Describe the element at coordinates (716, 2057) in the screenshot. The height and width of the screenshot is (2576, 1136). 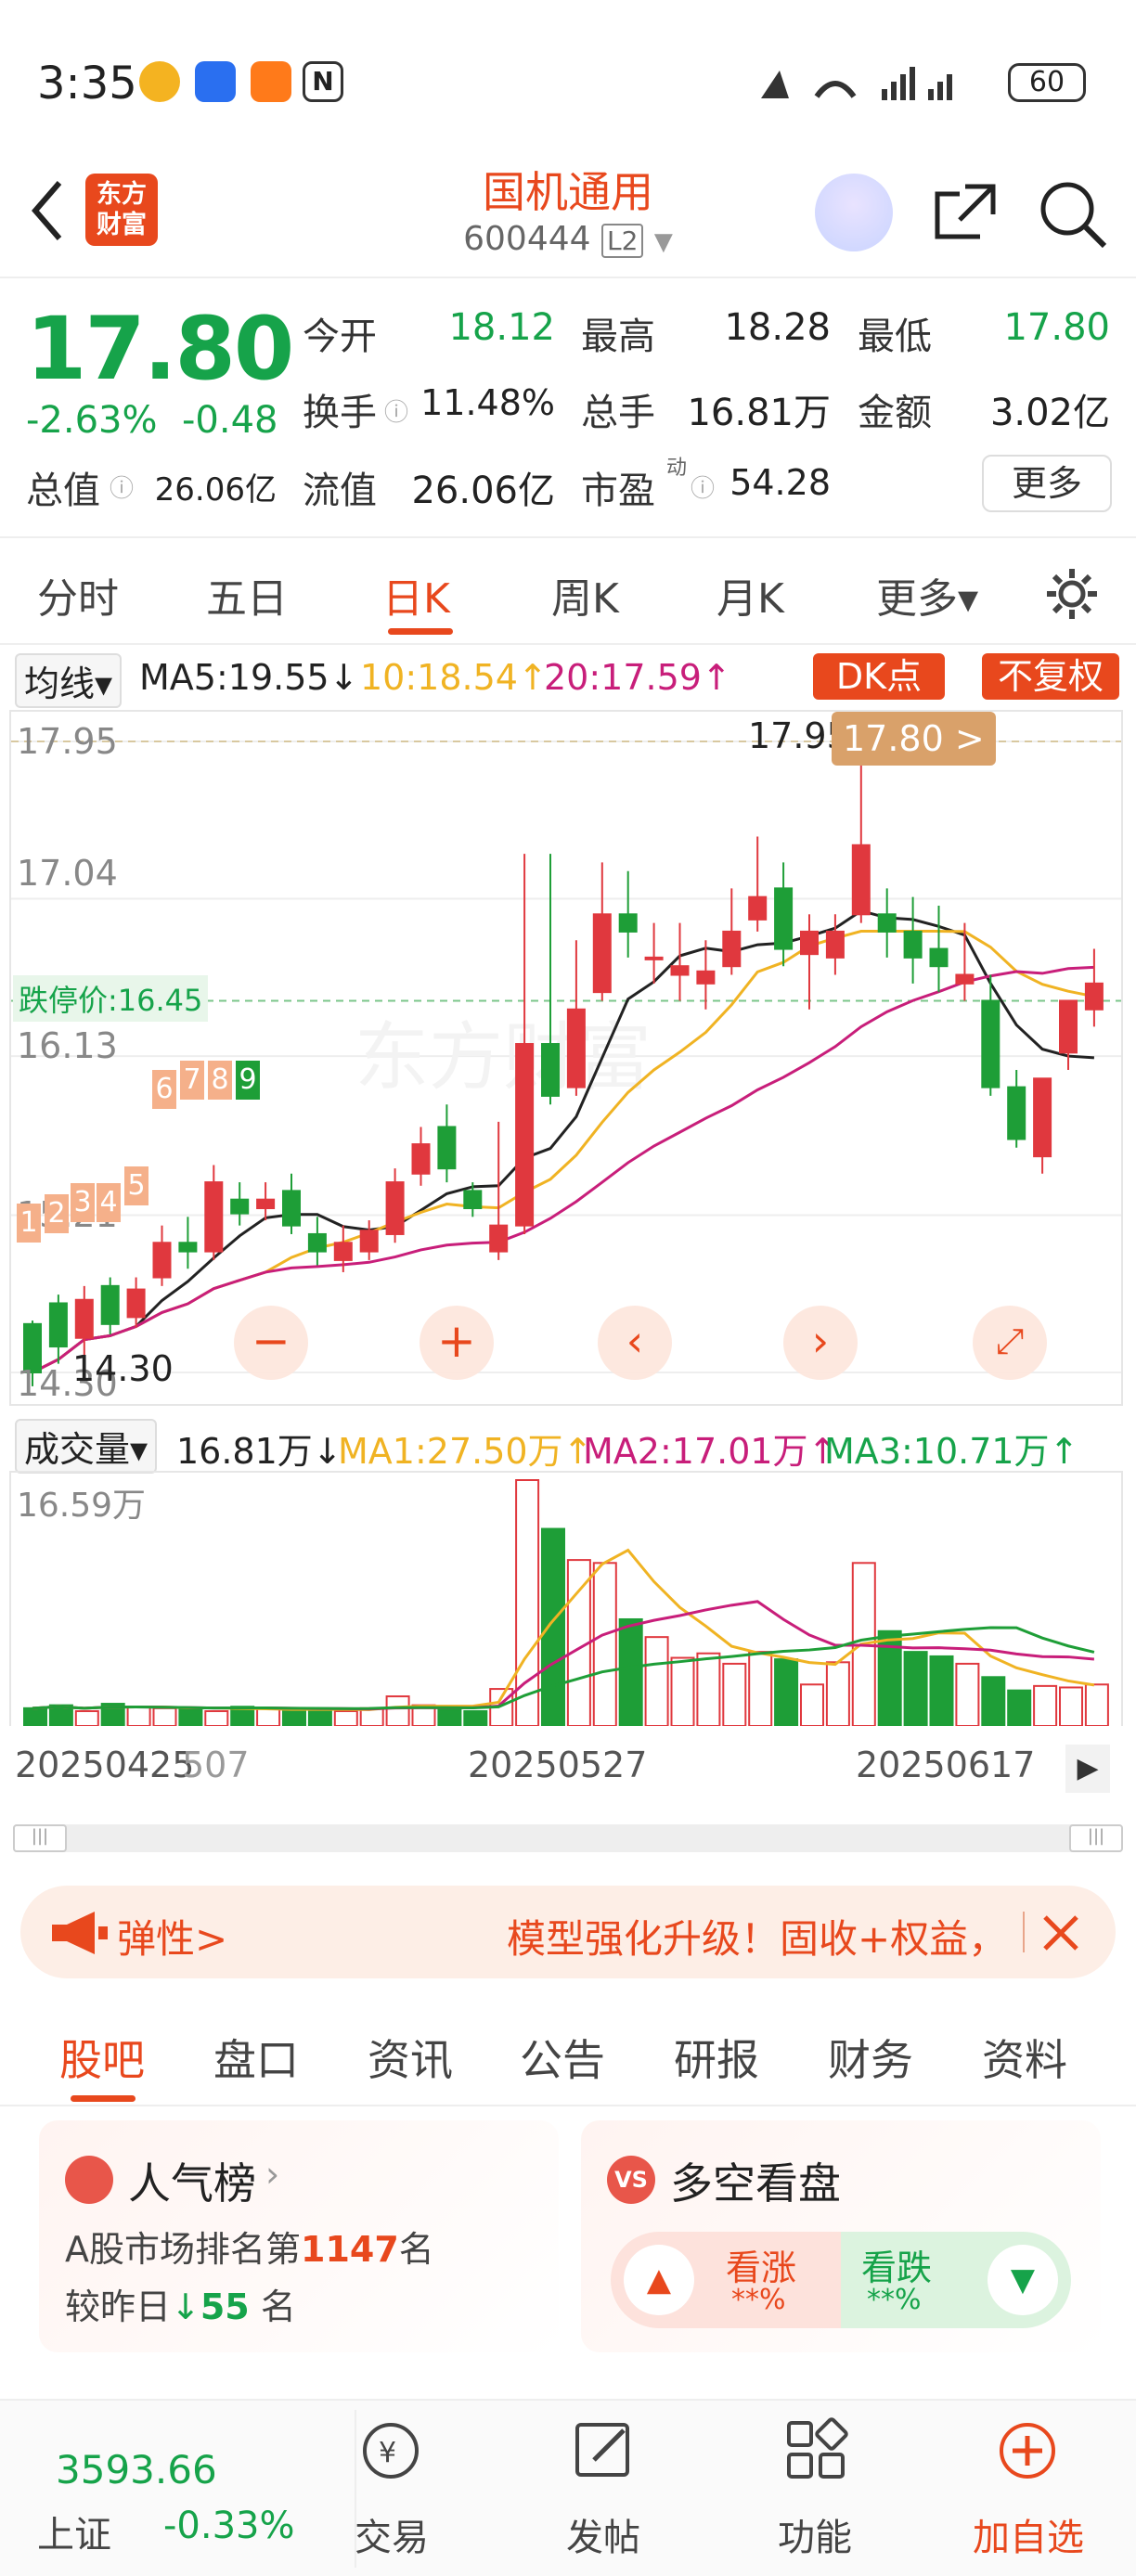
I see `tab-research: 研报` at that location.